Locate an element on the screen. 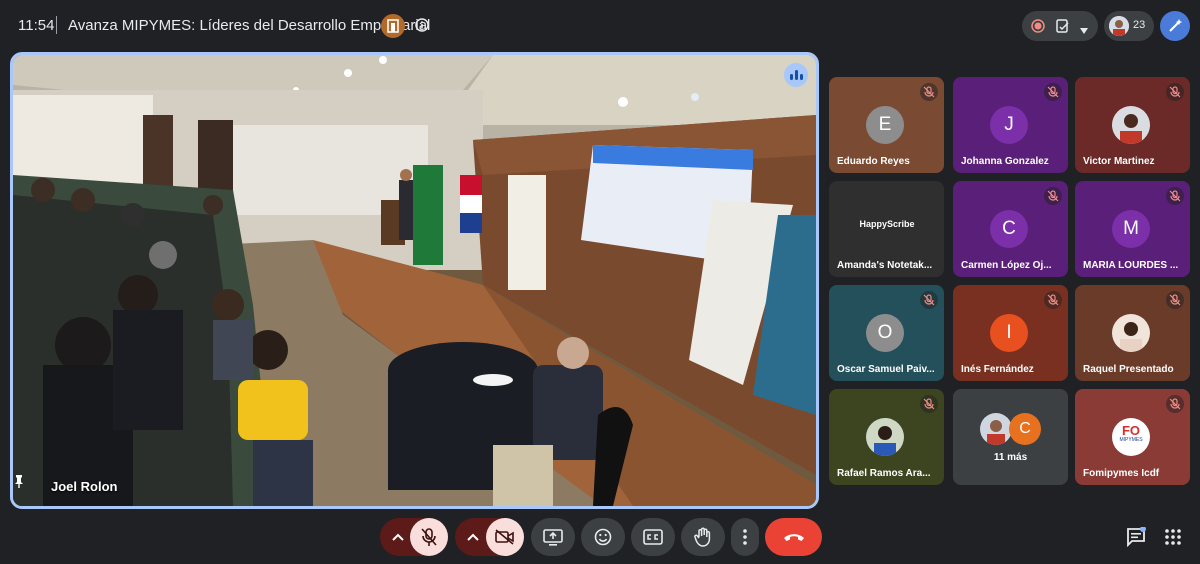 The width and height of the screenshot is (1200, 564). participant-tile: J Johanna Gonzalez is located at coordinates (1010, 125).